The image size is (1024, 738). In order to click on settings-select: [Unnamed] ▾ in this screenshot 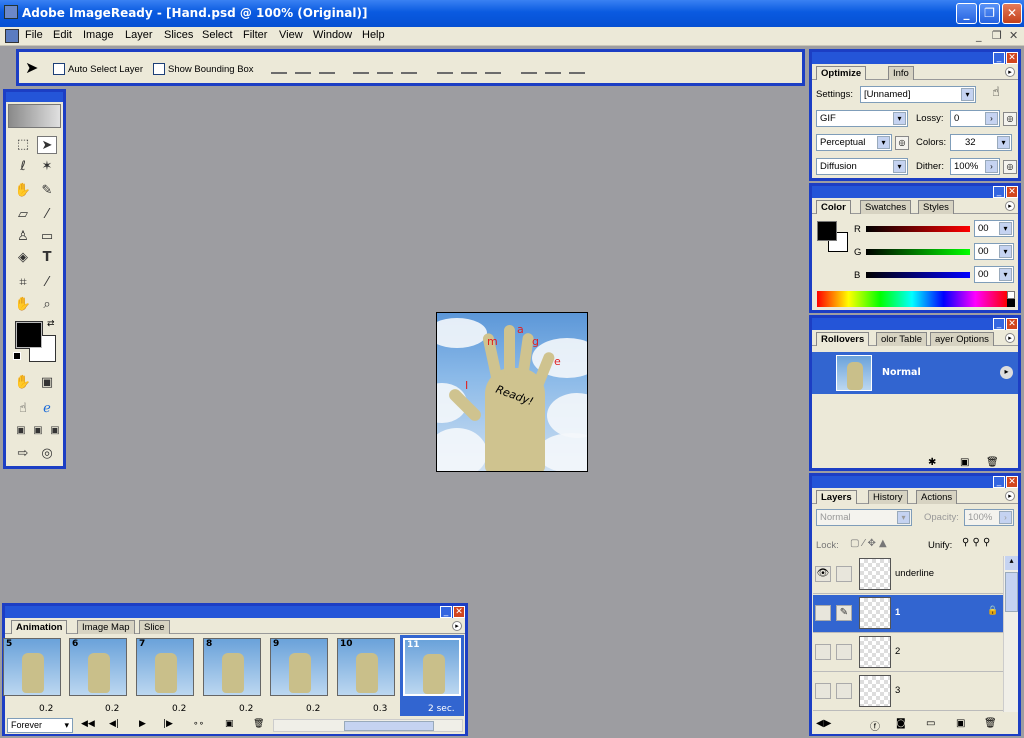, I will do `click(918, 94)`.